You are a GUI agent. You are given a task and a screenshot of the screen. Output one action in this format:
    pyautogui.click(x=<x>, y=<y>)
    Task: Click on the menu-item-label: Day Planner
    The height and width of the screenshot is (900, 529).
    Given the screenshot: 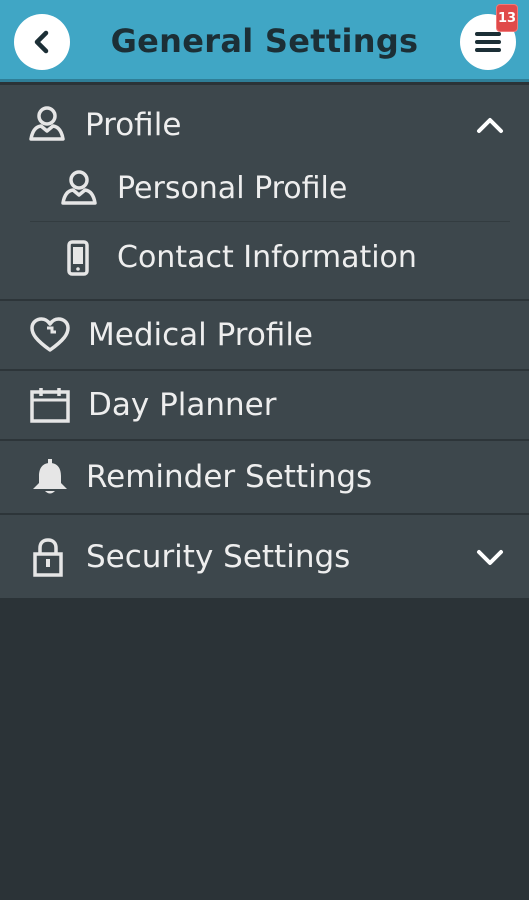 What is the action you would take?
    pyautogui.click(x=182, y=405)
    